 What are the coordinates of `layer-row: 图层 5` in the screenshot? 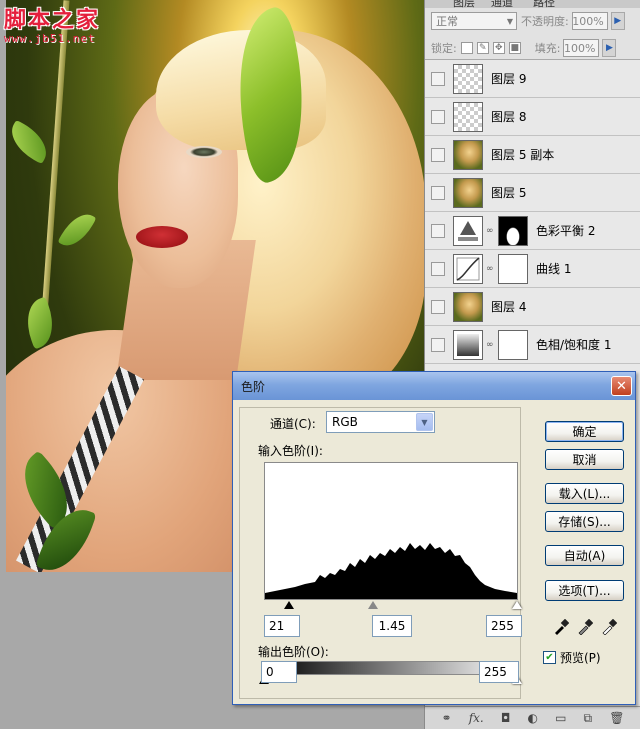 It's located at (532, 193).